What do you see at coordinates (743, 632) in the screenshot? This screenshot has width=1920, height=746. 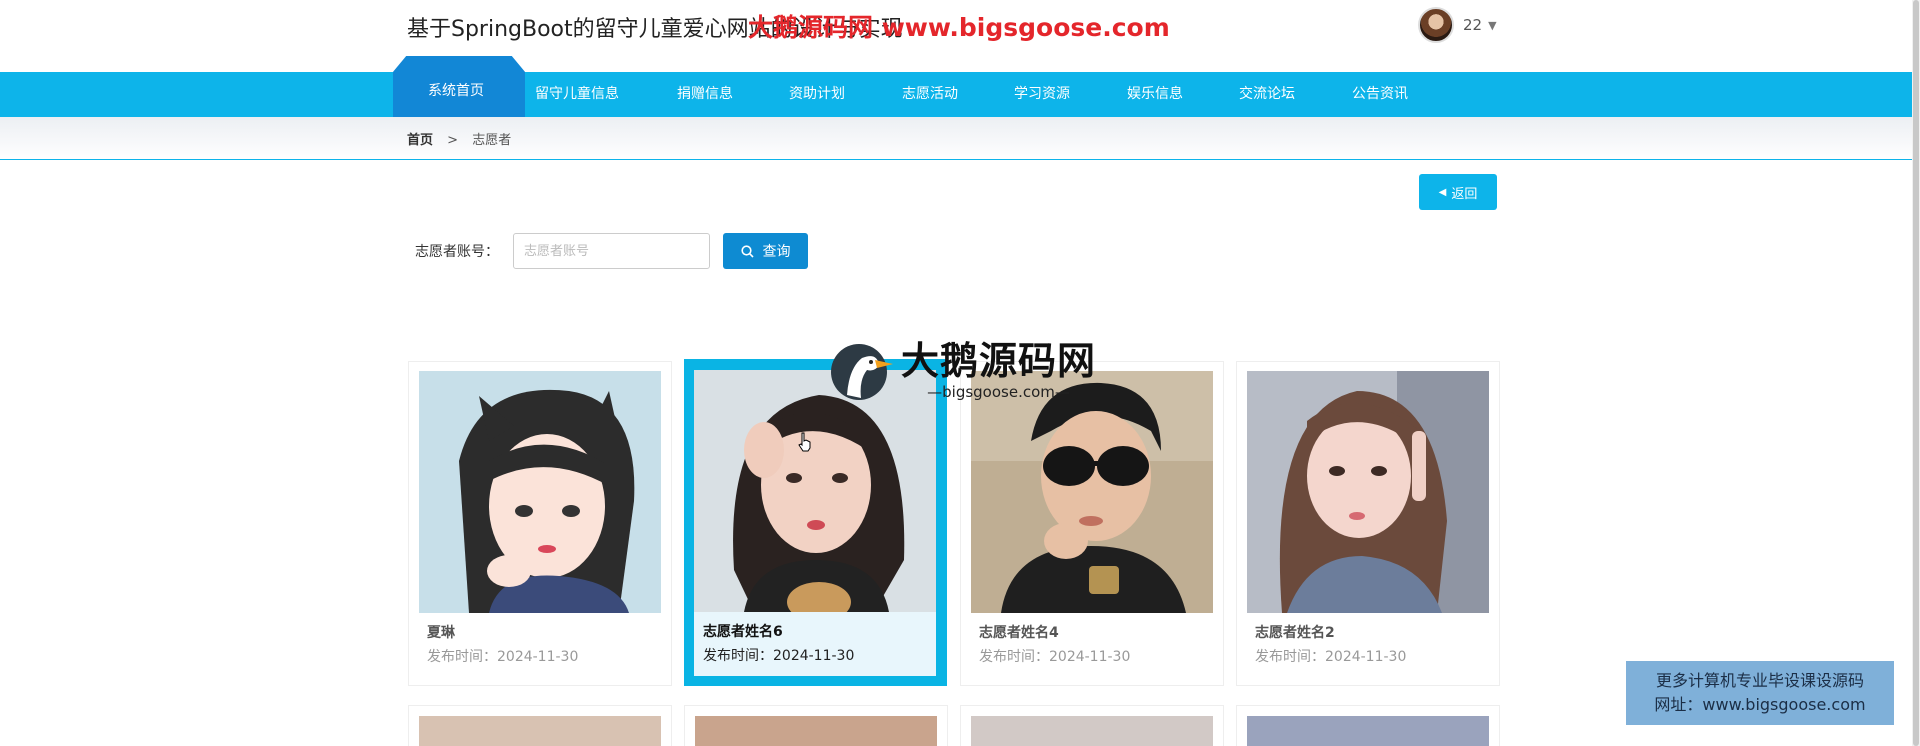 I see `volunteer-name: 志愿者姓名6` at bounding box center [743, 632].